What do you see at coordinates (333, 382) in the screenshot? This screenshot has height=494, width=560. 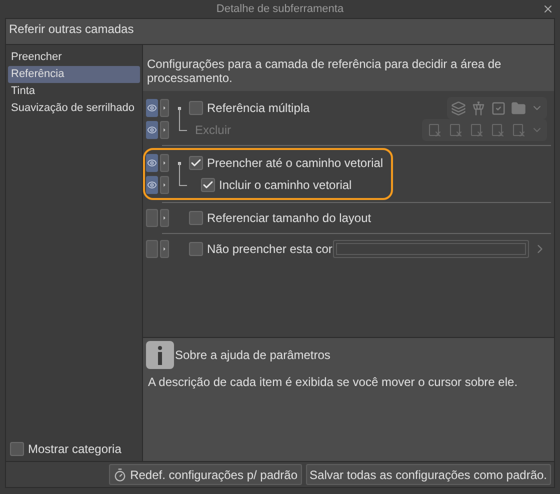 I see `help-text: A descrição de cada item é exibida se você mover o cursor sobre ele.` at bounding box center [333, 382].